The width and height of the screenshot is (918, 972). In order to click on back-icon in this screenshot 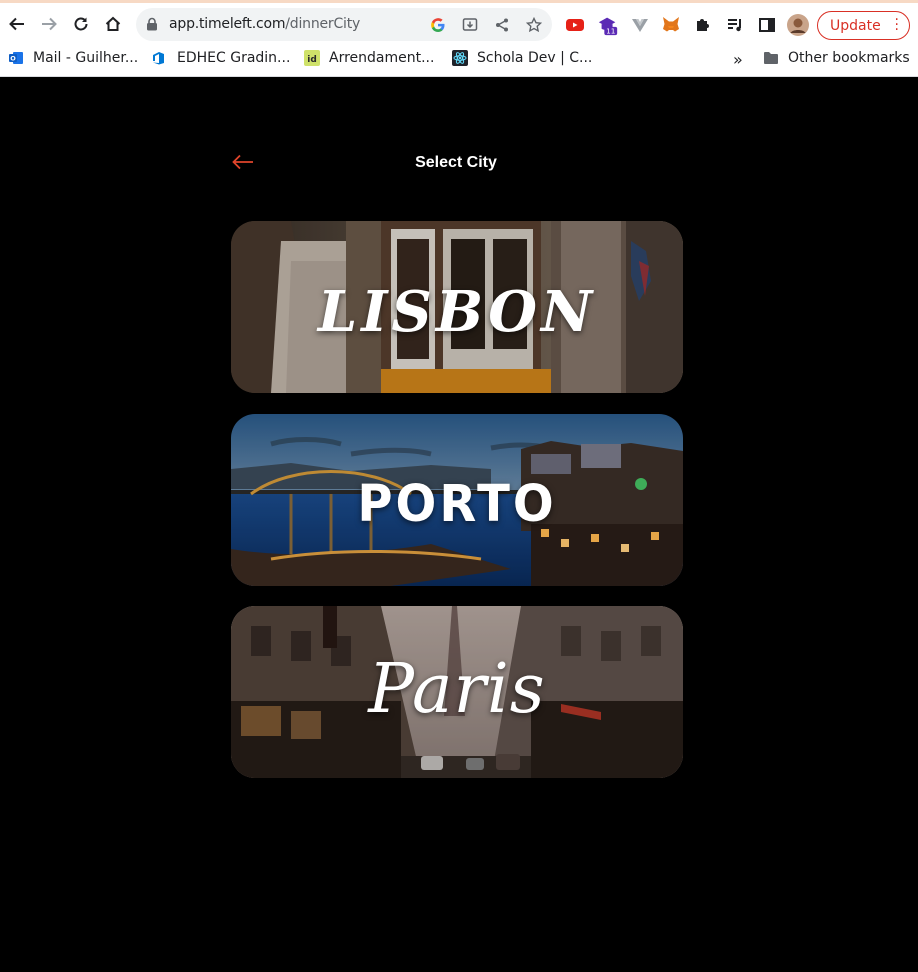, I will do `click(17, 24)`.